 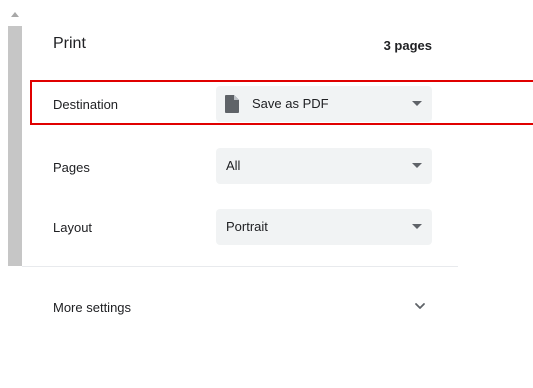 What do you see at coordinates (324, 166) in the screenshot?
I see `pages-select: All` at bounding box center [324, 166].